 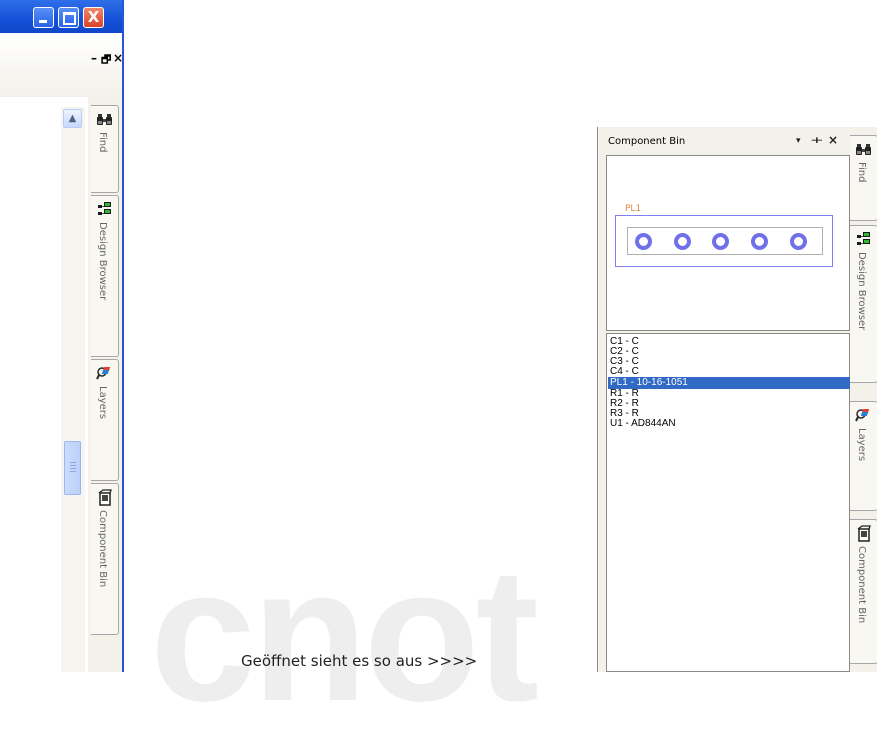 I want to click on list-item: C3 - C, so click(x=729, y=362).